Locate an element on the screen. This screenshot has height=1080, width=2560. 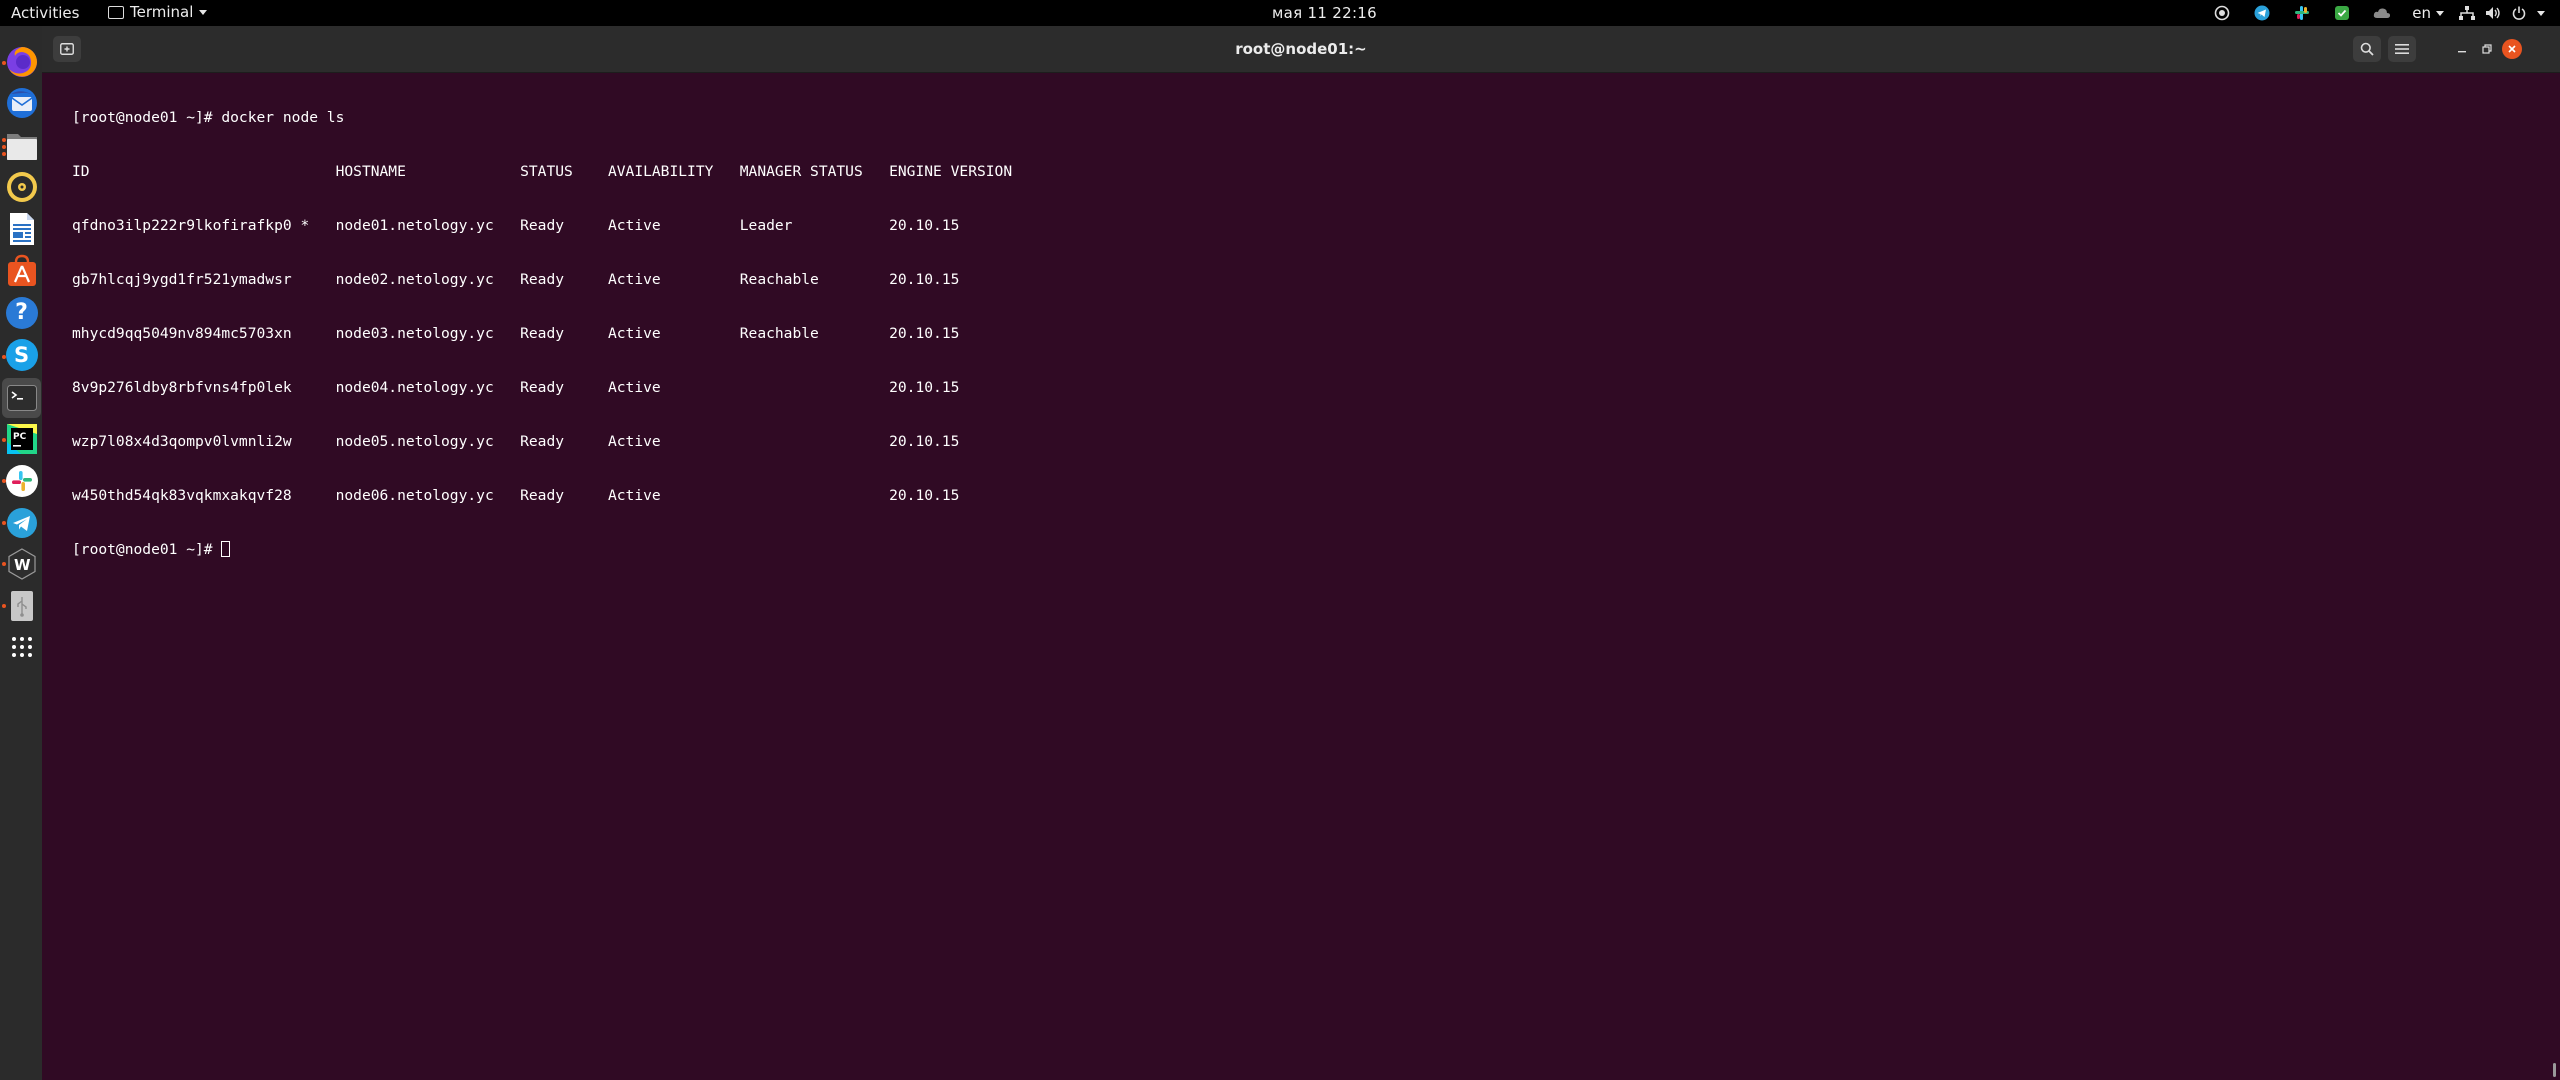
telegram-tray-icon is located at coordinates (2262, 13).